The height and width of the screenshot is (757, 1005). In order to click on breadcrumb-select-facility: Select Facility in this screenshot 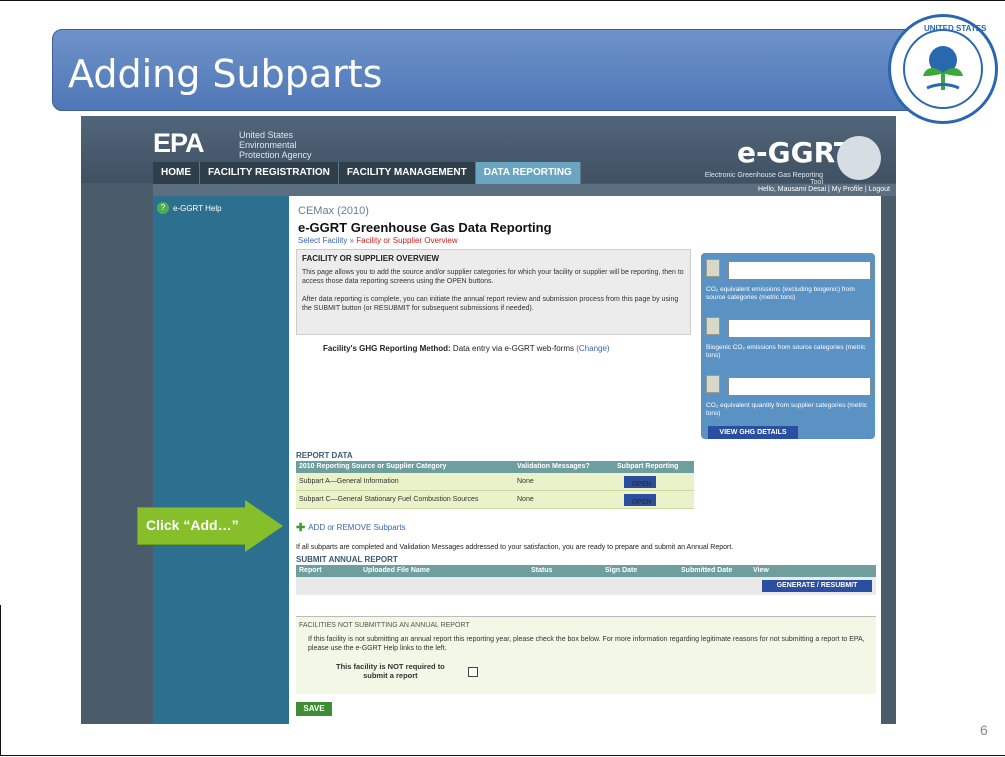, I will do `click(322, 240)`.